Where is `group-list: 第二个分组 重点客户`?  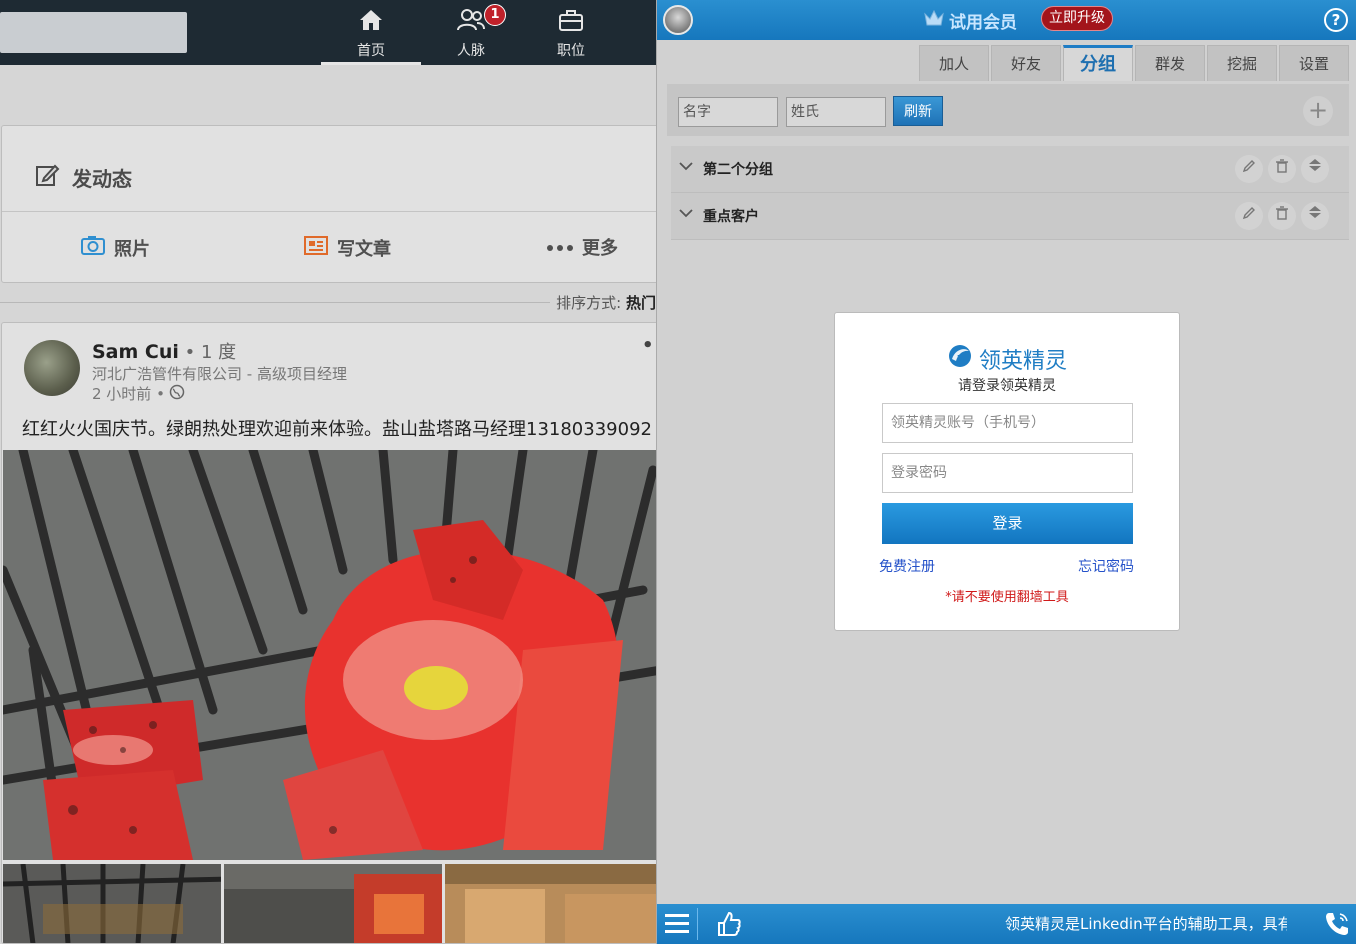
group-list: 第二个分组 重点客户 is located at coordinates (1010, 193).